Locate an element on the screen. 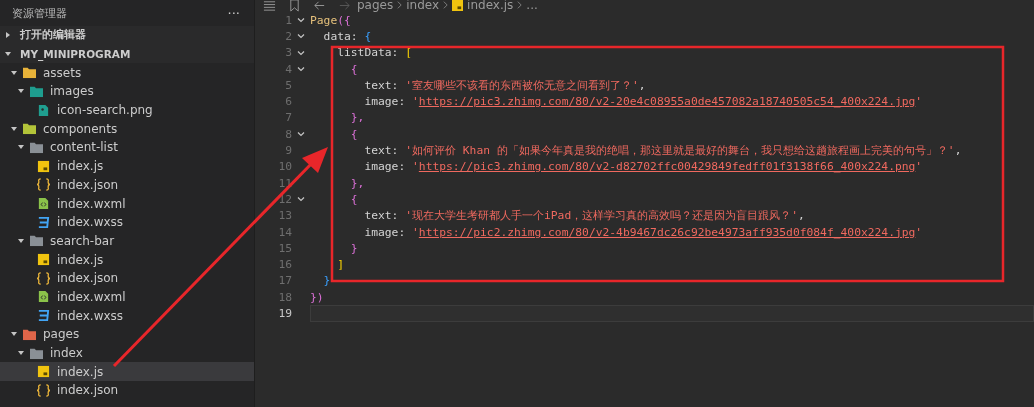 The width and height of the screenshot is (1034, 407). line-number: 13 is located at coordinates (284, 216).